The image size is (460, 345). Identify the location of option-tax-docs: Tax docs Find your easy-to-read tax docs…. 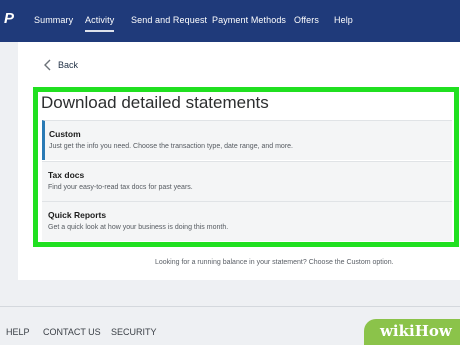
(247, 181).